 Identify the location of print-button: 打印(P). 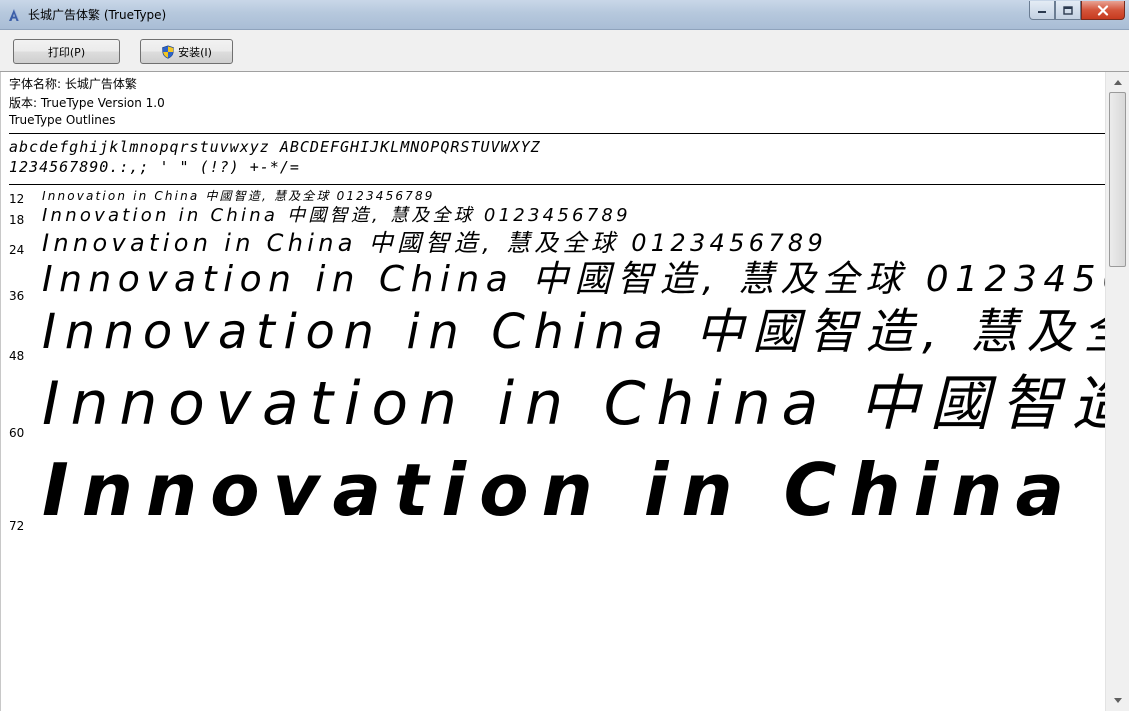
(66, 51).